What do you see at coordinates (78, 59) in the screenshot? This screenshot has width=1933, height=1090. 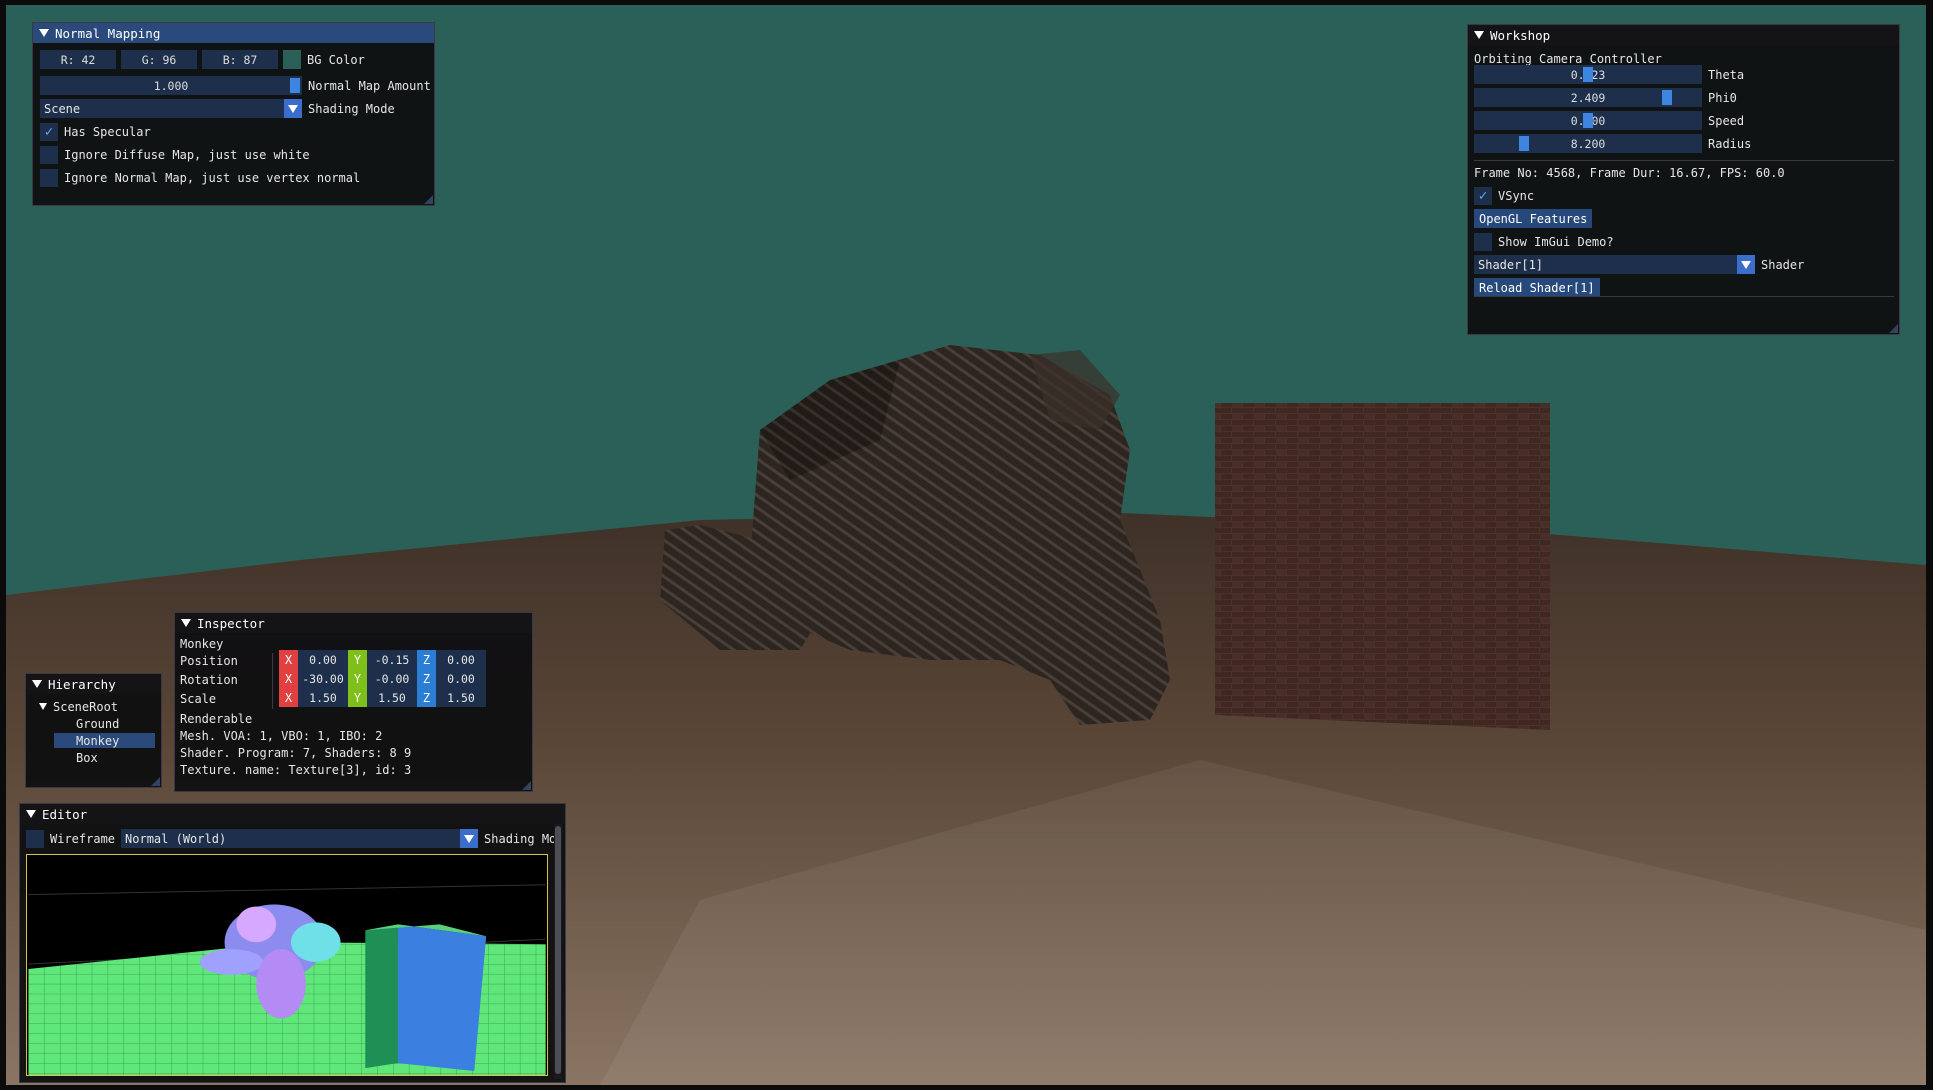 I see `bg-r-field: R: 42` at bounding box center [78, 59].